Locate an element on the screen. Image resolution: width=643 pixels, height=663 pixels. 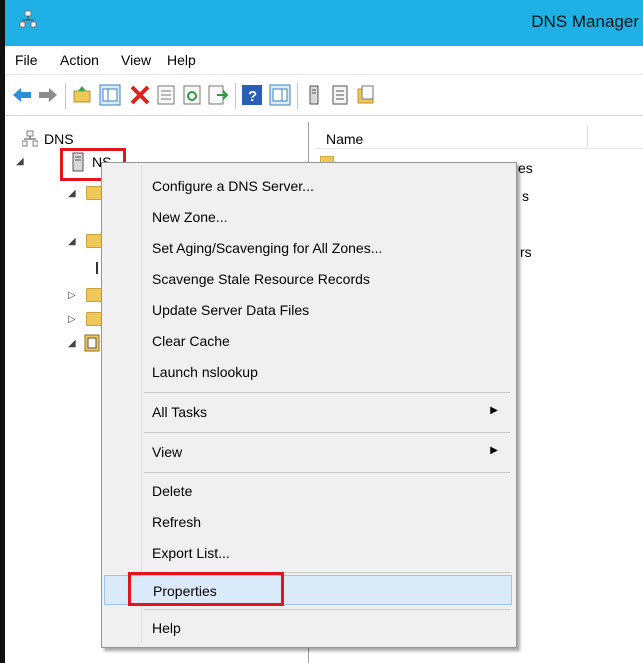
menu-item-label: Clear Cache is located at coordinates (191, 341).